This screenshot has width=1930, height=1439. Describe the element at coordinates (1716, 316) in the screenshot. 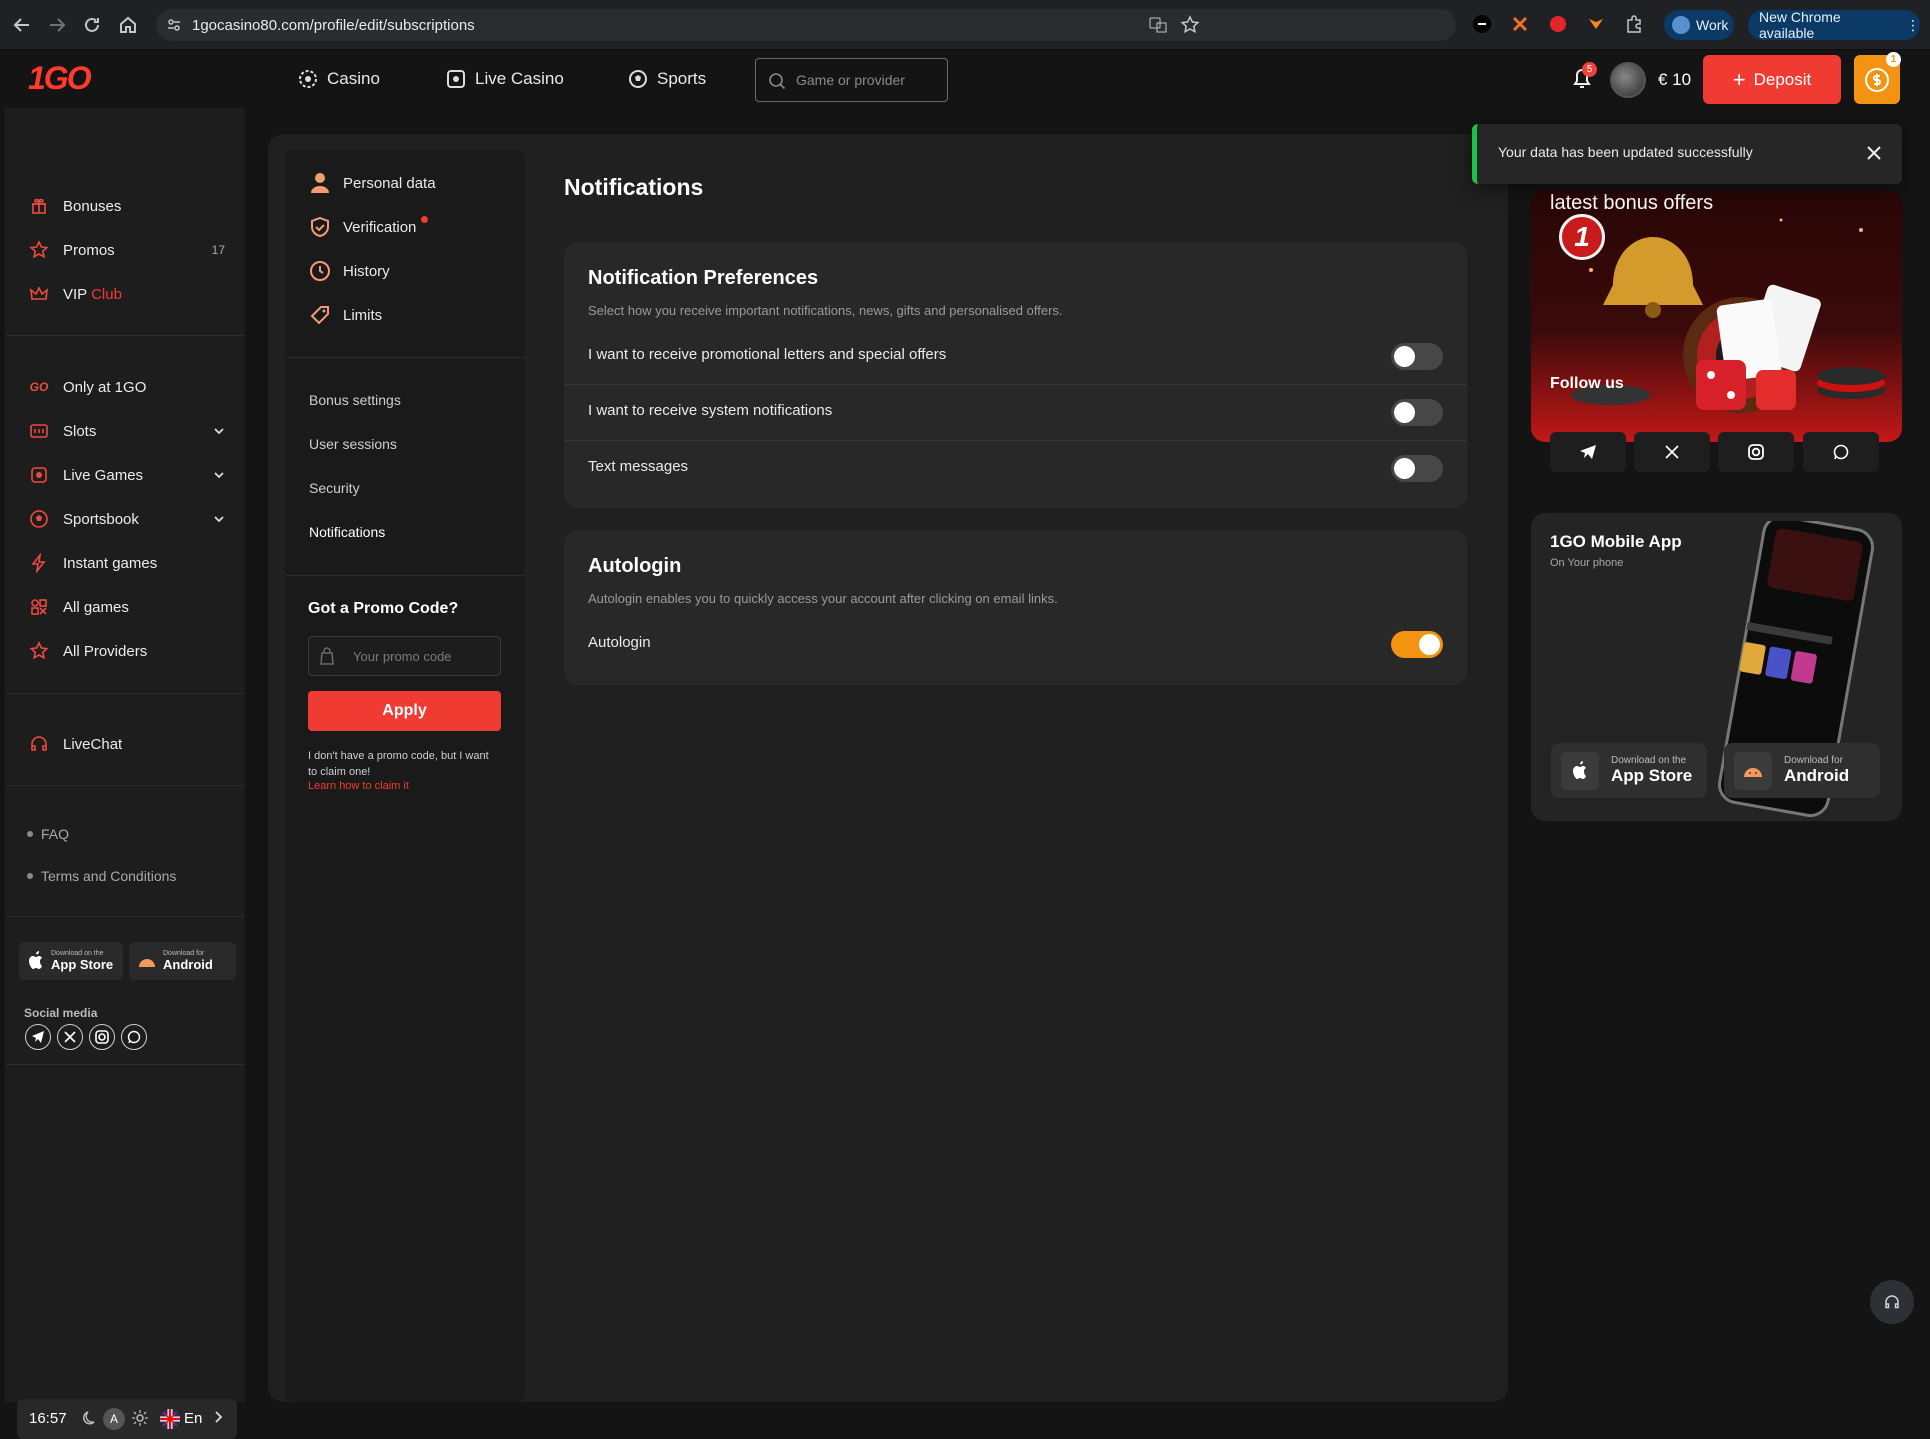

I see `bonus-offers-card: latest bonus offers 1 Follow us` at that location.